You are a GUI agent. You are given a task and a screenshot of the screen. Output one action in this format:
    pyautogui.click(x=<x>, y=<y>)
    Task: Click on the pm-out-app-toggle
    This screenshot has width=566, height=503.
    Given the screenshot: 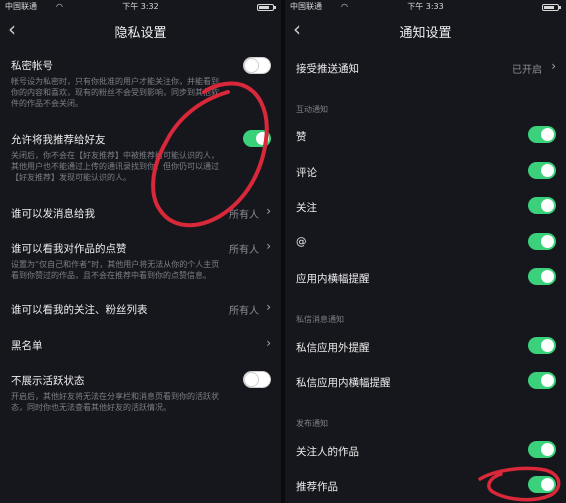 What is the action you would take?
    pyautogui.click(x=542, y=345)
    